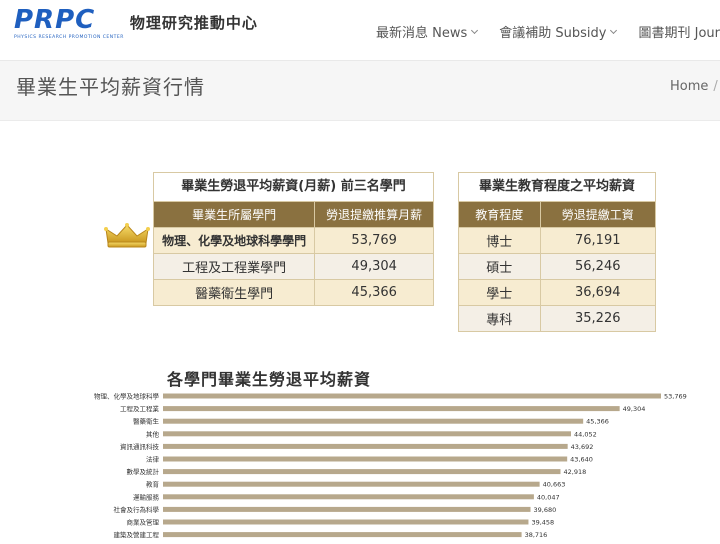 This screenshot has width=720, height=544. What do you see at coordinates (153, 484) in the screenshot?
I see `category-label: 教育` at bounding box center [153, 484].